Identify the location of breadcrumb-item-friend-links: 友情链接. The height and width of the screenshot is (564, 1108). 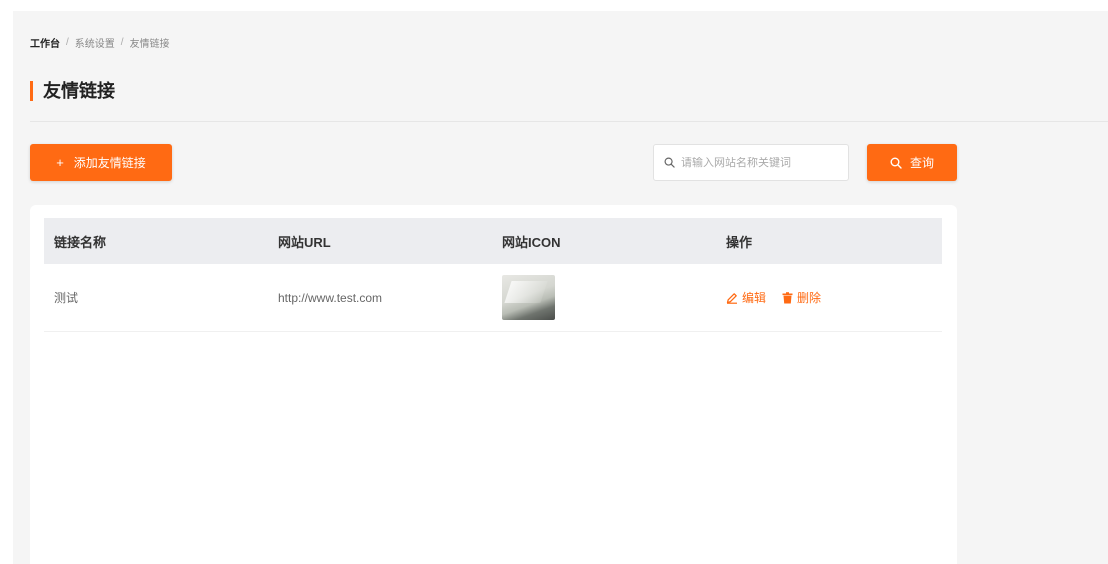
(149, 44).